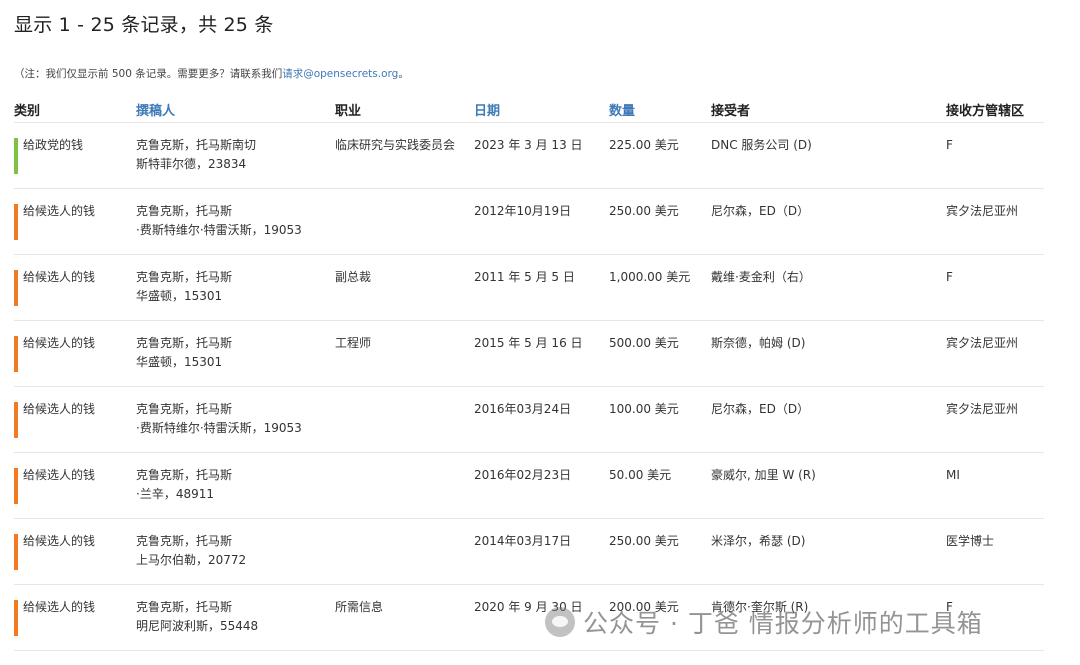 Image resolution: width=1080 pixels, height=665 pixels. I want to click on cell-contributor: 克鲁克斯，托马斯南切 斯特菲尔德，23834, so click(235, 155).